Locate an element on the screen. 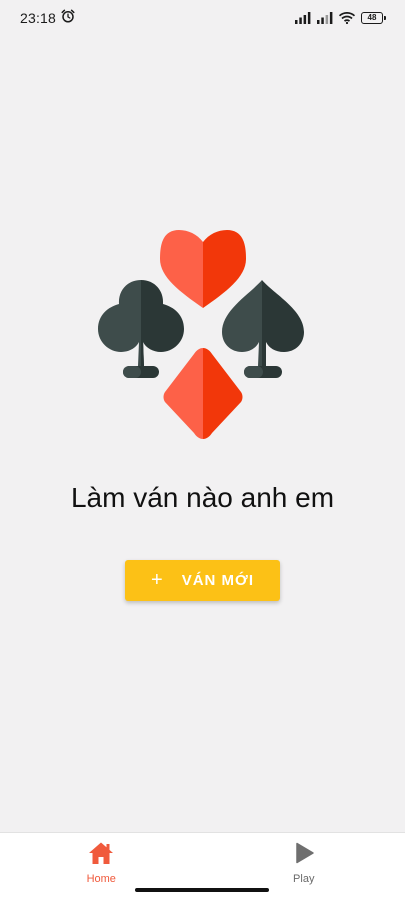  battery-icon: 48 is located at coordinates (373, 18).